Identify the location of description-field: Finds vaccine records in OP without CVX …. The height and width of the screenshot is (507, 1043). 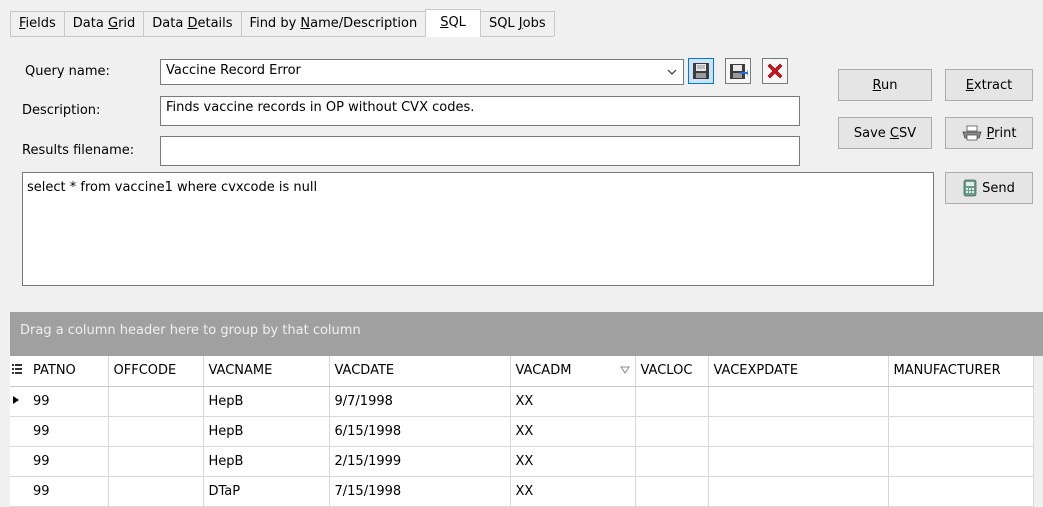
(480, 111).